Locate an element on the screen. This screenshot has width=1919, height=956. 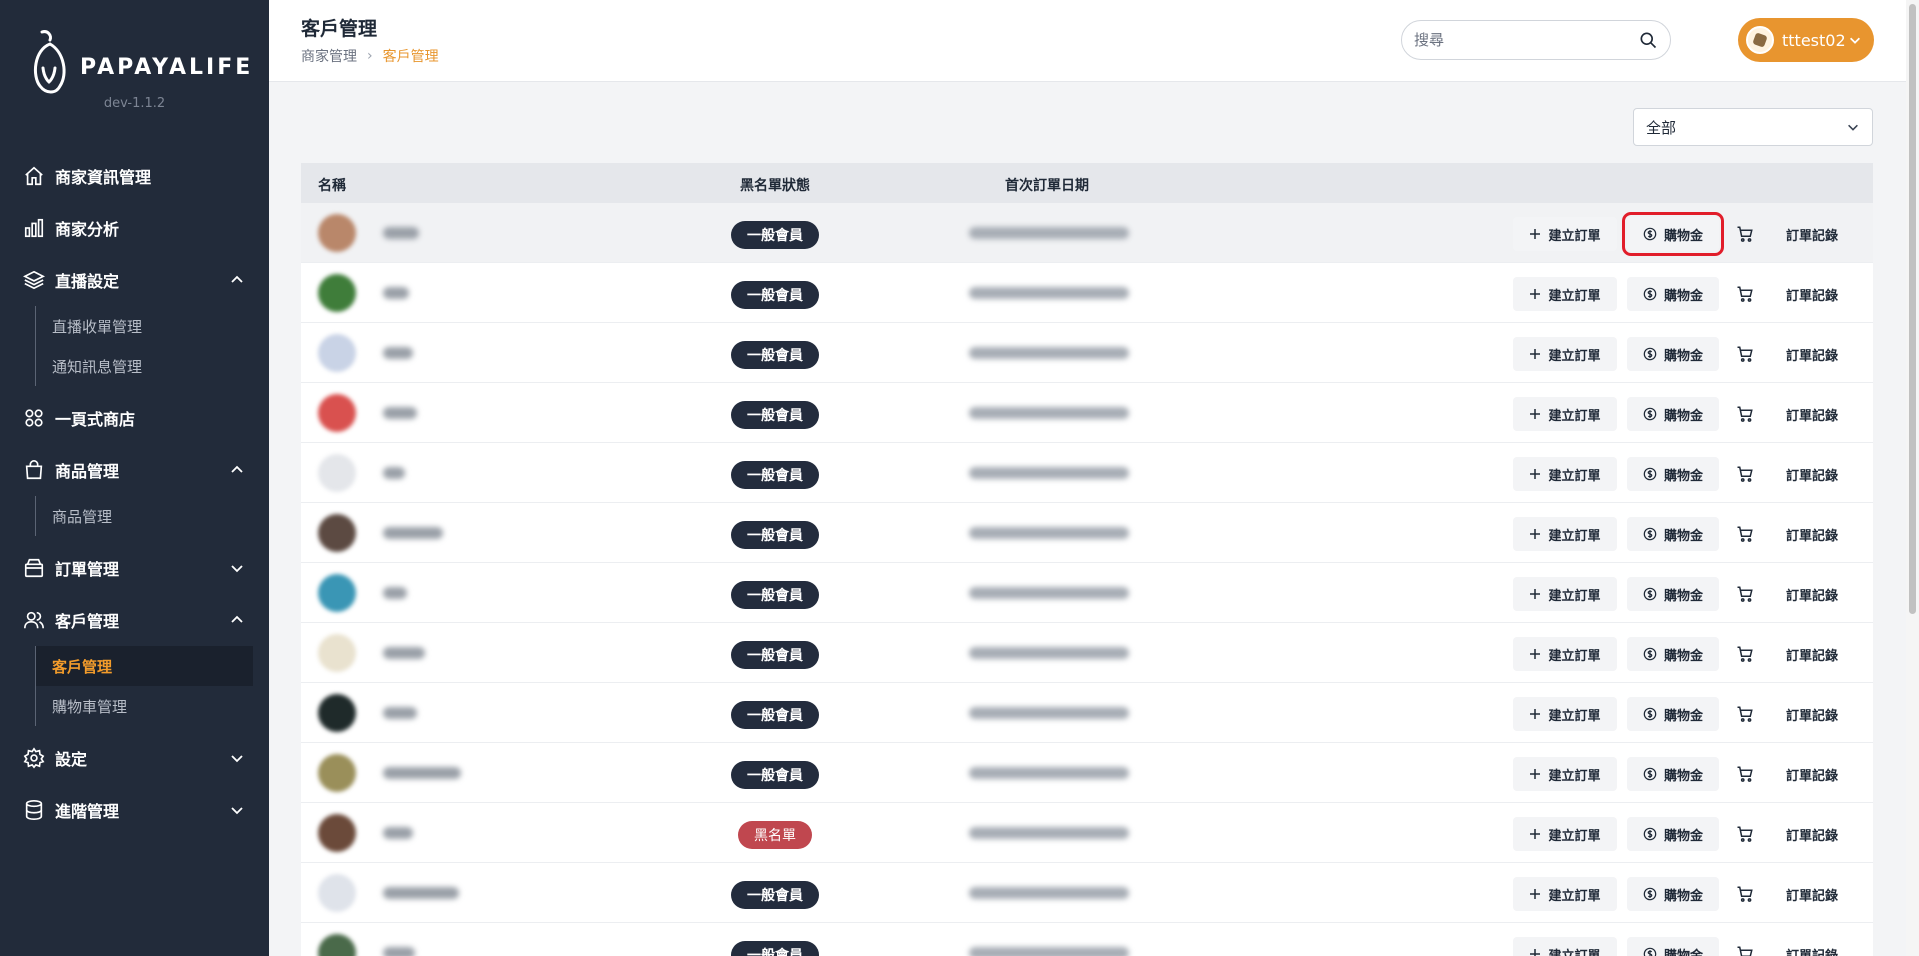
status-filter-select: 全部 is located at coordinates (1753, 127).